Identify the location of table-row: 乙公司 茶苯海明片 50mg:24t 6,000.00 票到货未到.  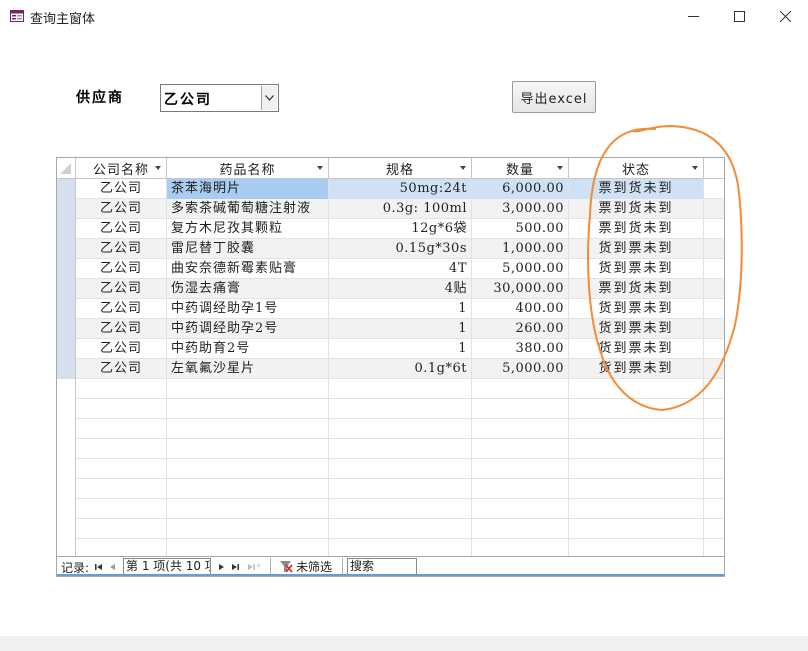
(390, 189).